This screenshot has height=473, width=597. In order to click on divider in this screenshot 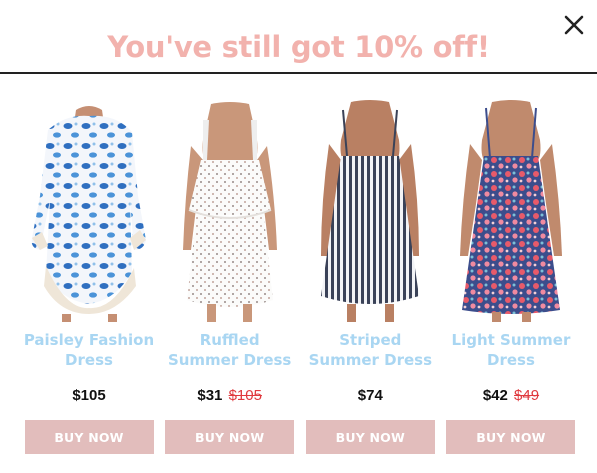, I will do `click(298, 73)`.